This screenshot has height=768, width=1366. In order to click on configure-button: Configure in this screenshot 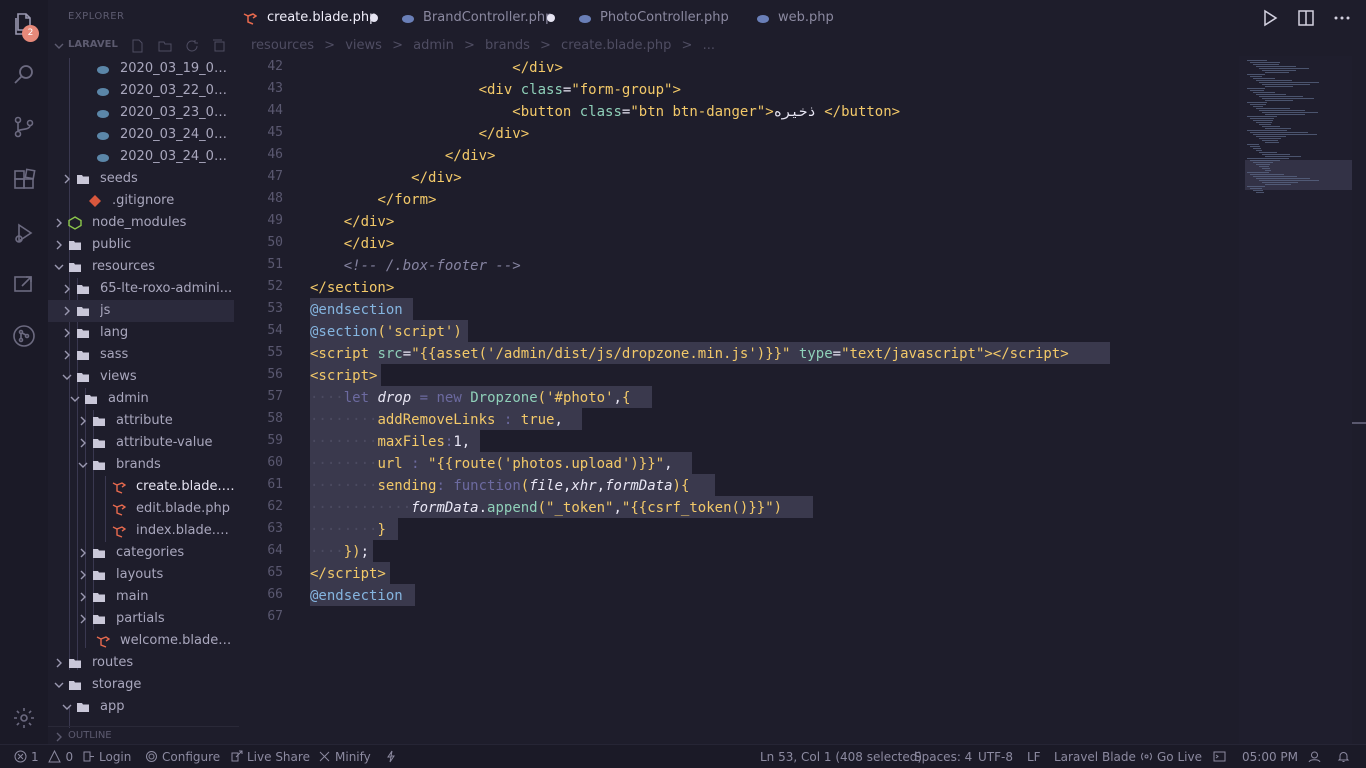, I will do `click(182, 757)`.